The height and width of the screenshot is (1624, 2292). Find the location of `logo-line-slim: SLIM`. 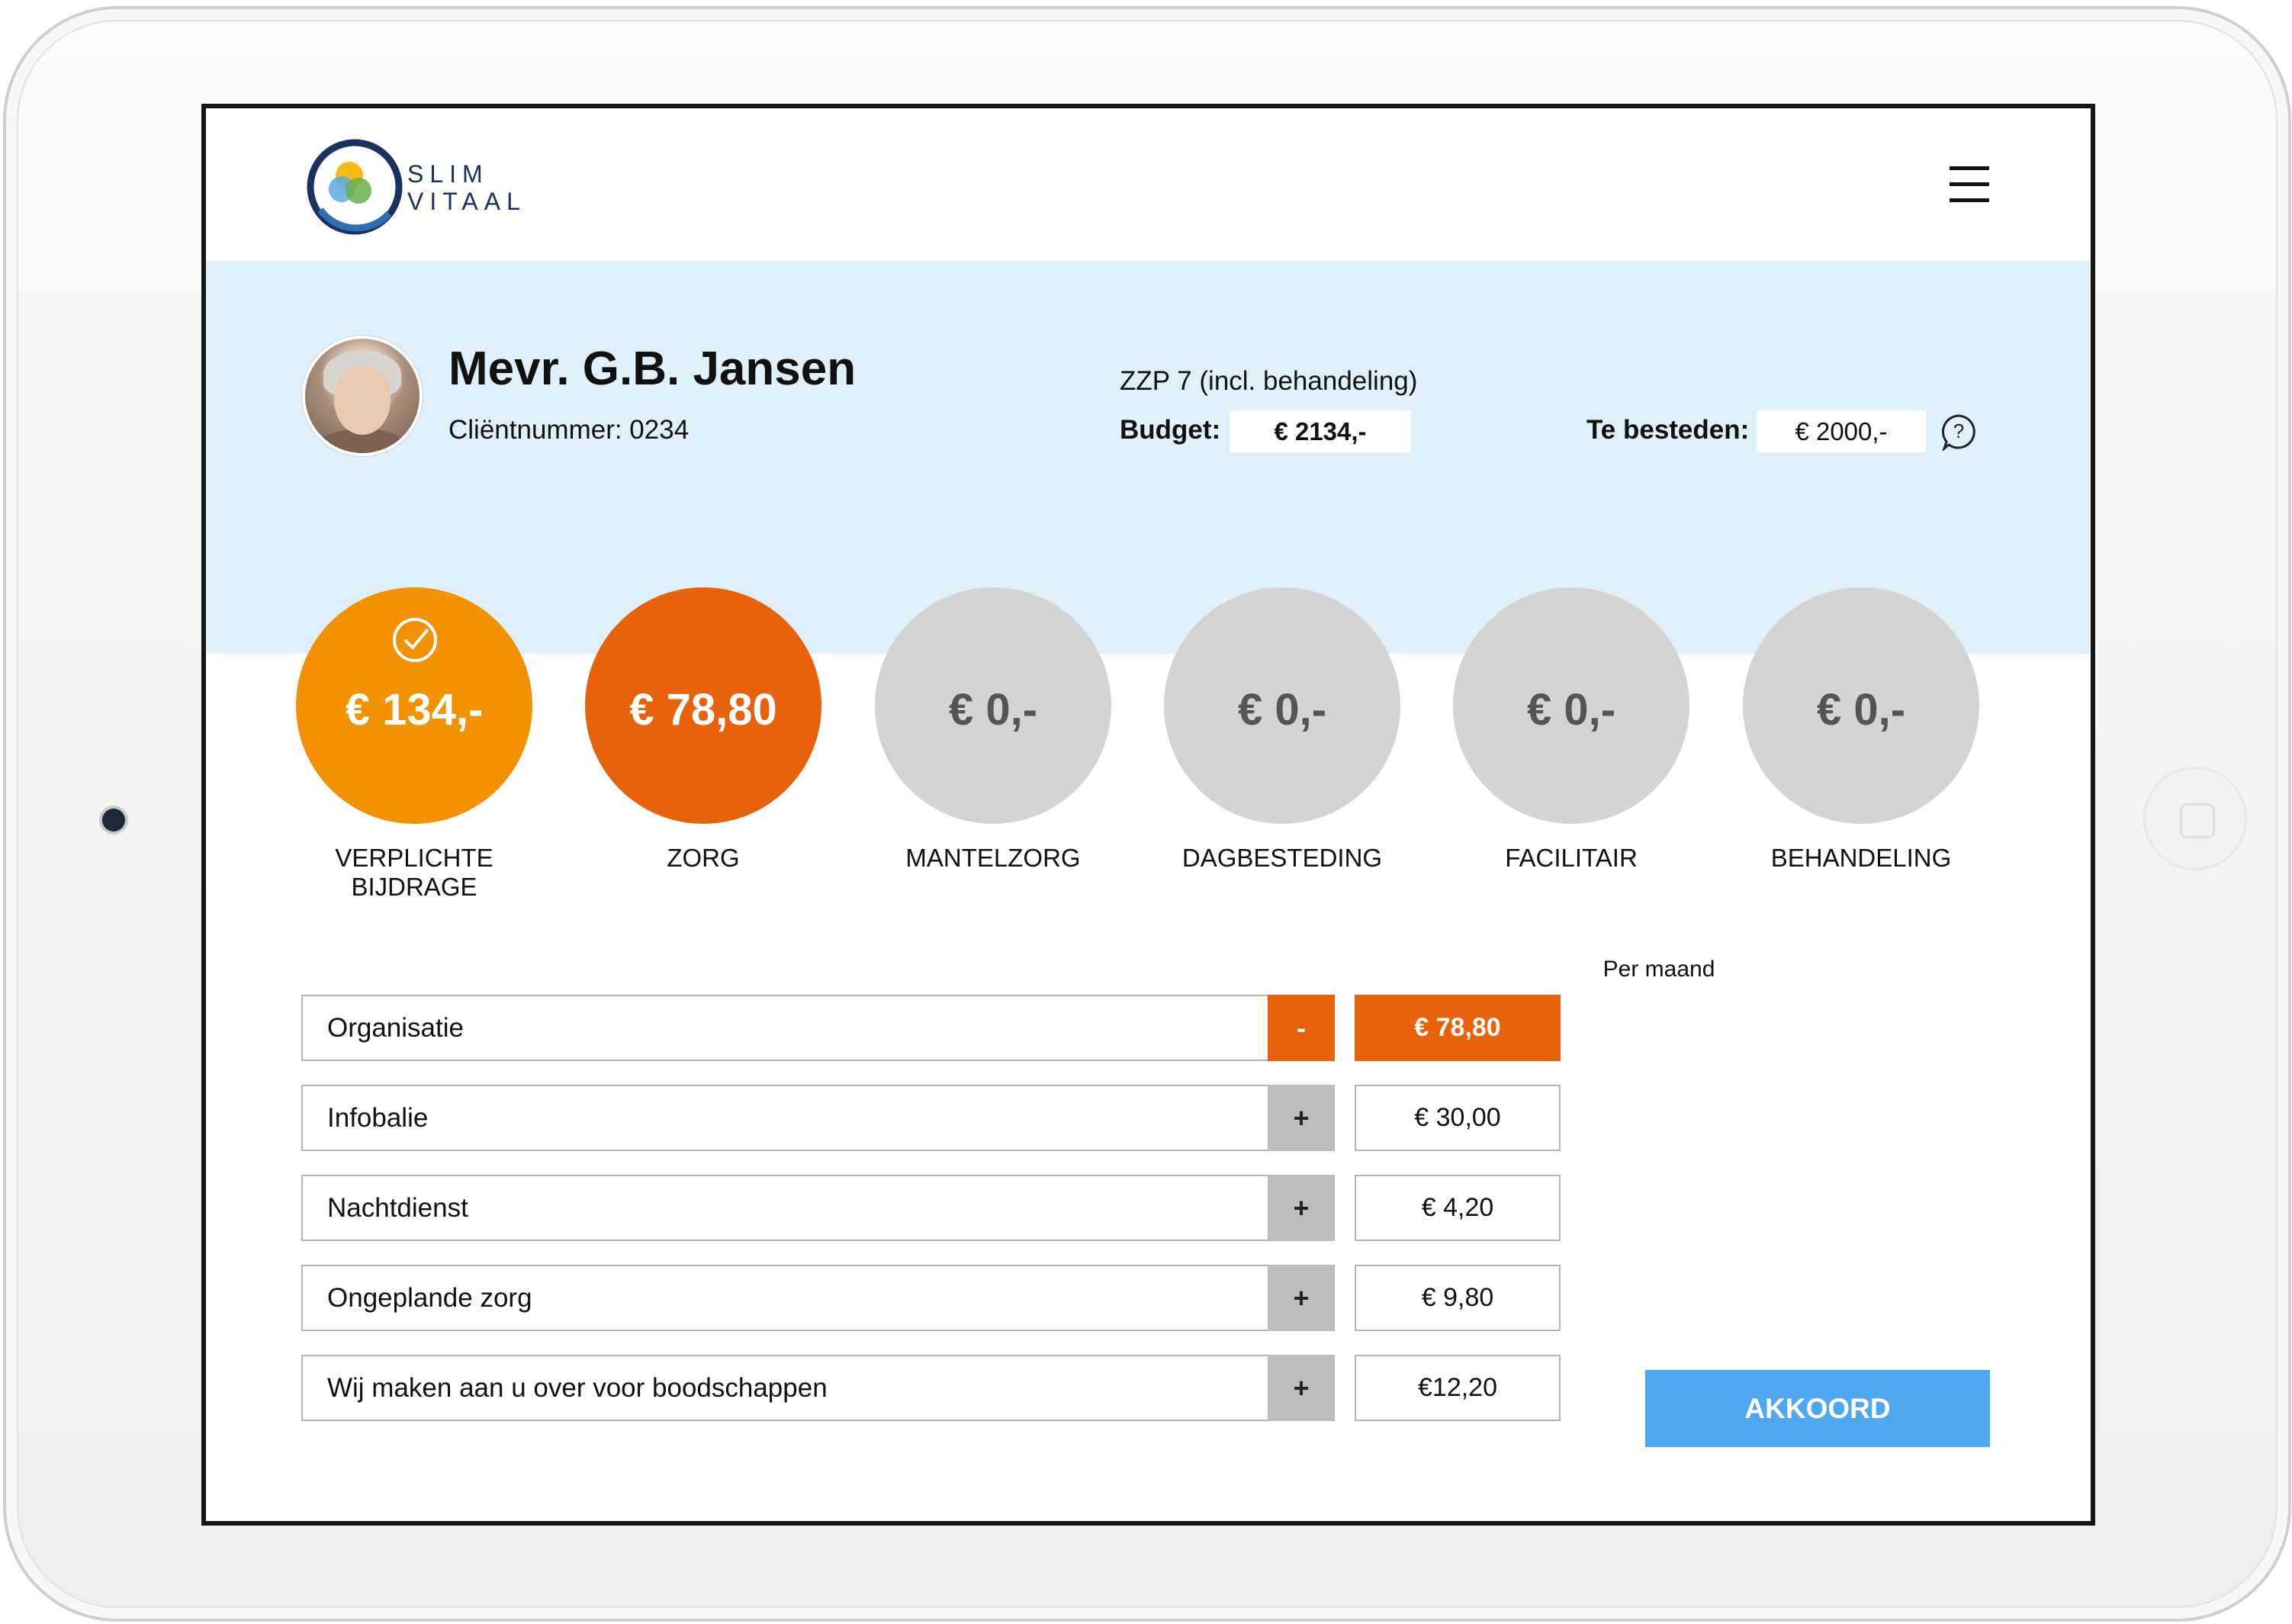

logo-line-slim: SLIM is located at coordinates (448, 174).